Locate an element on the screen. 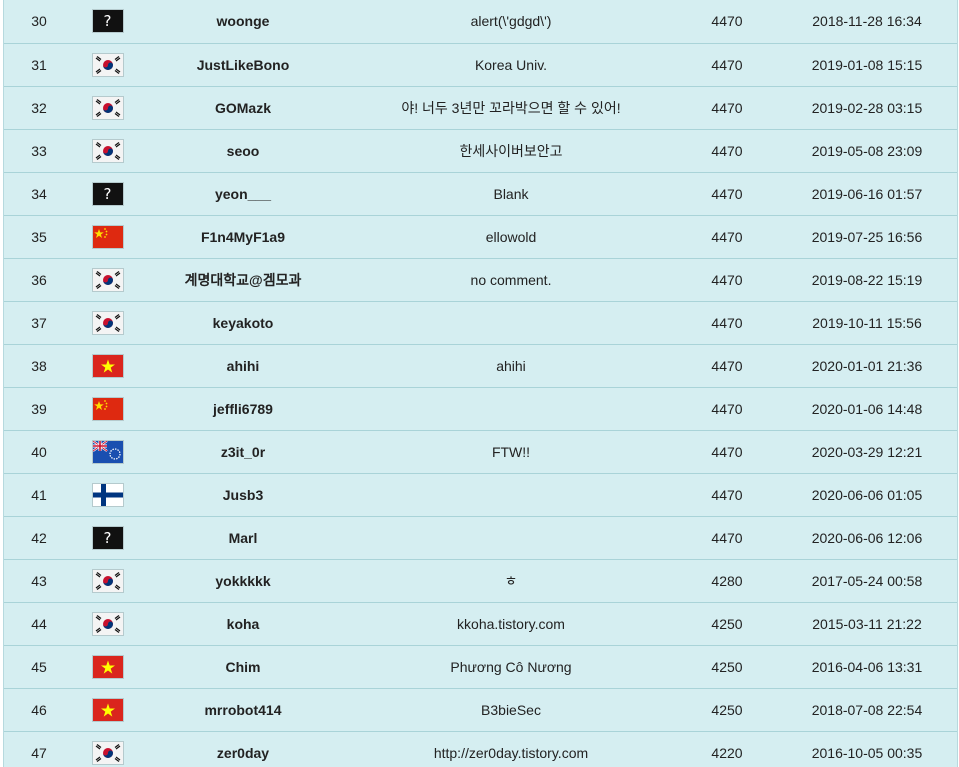  rank-cell: 41 is located at coordinates (39, 495).